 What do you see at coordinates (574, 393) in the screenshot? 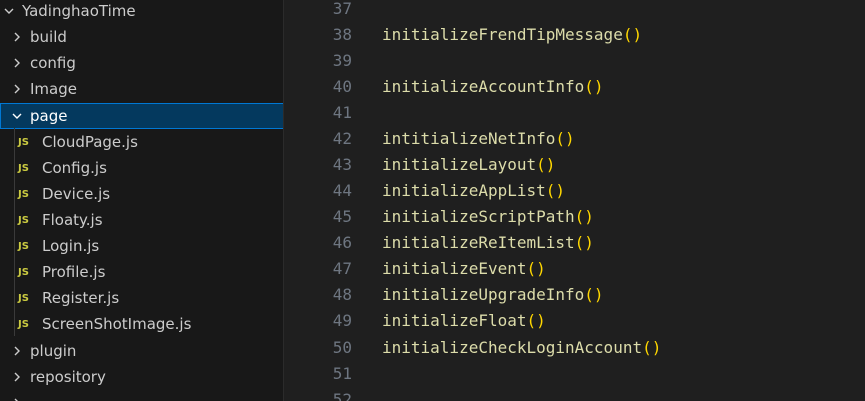
I see `code-line: 52` at bounding box center [574, 393].